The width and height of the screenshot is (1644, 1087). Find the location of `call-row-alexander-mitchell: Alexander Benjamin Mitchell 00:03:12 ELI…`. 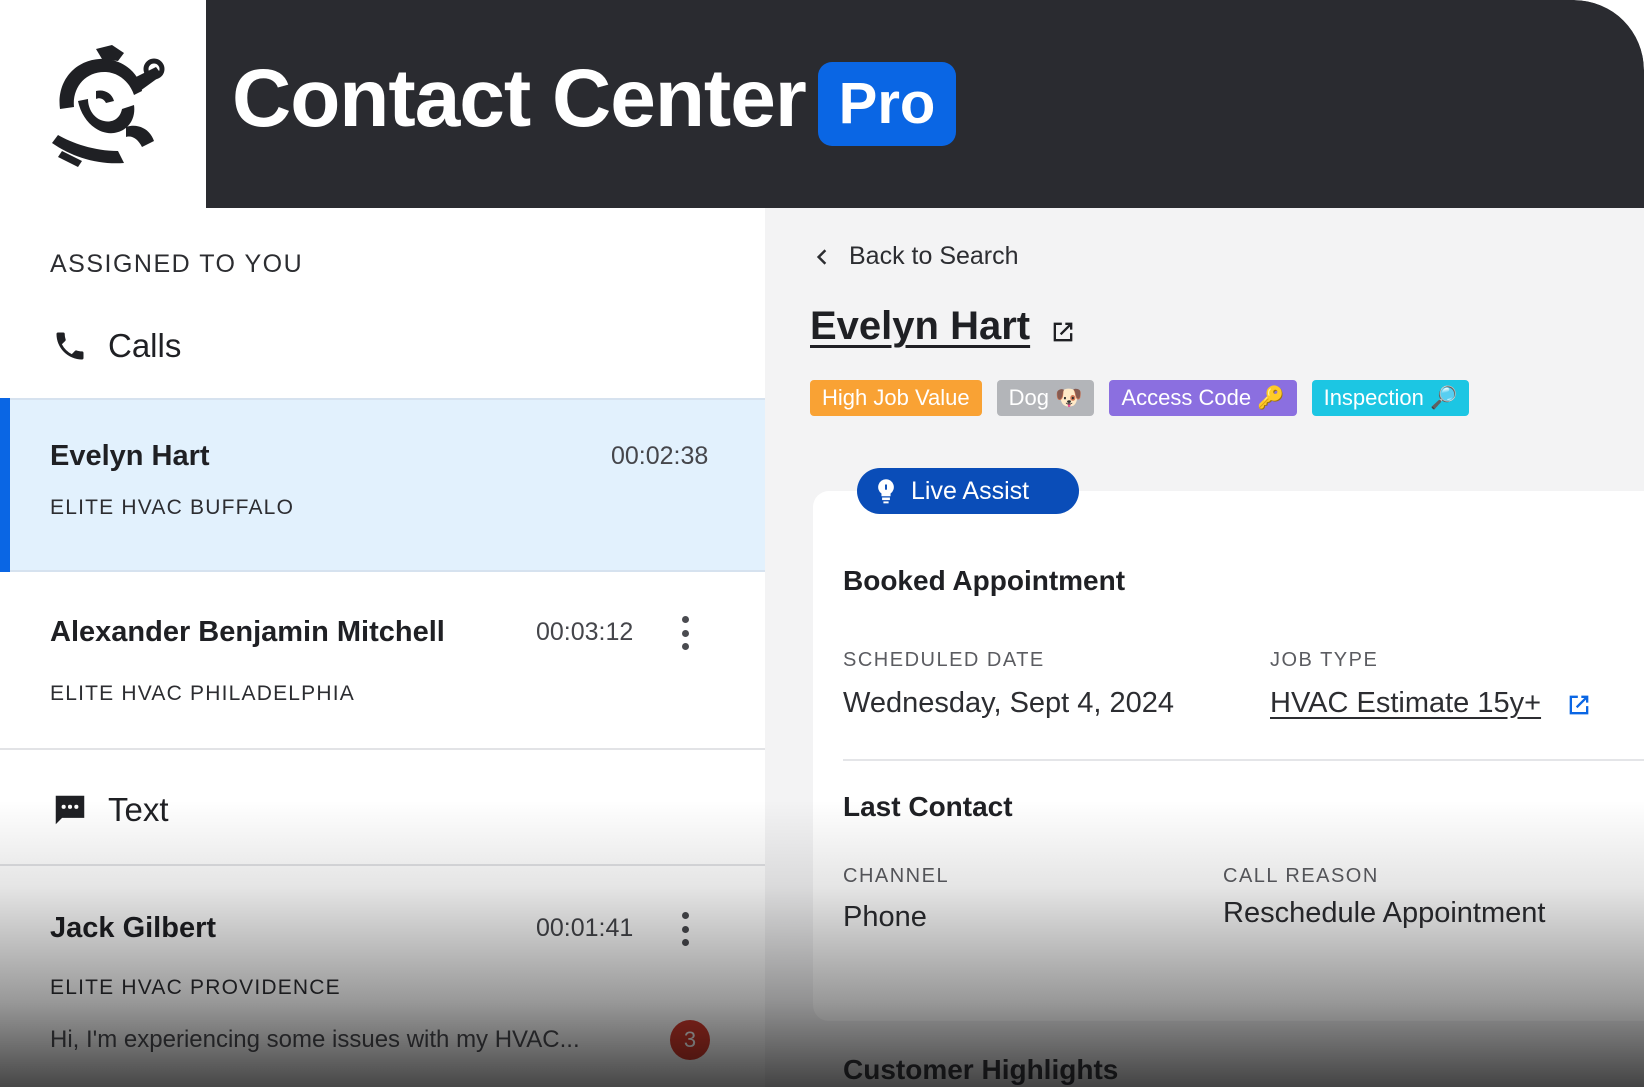

call-row-alexander-mitchell: Alexander Benjamin Mitchell 00:03:12 ELI… is located at coordinates (382, 661).